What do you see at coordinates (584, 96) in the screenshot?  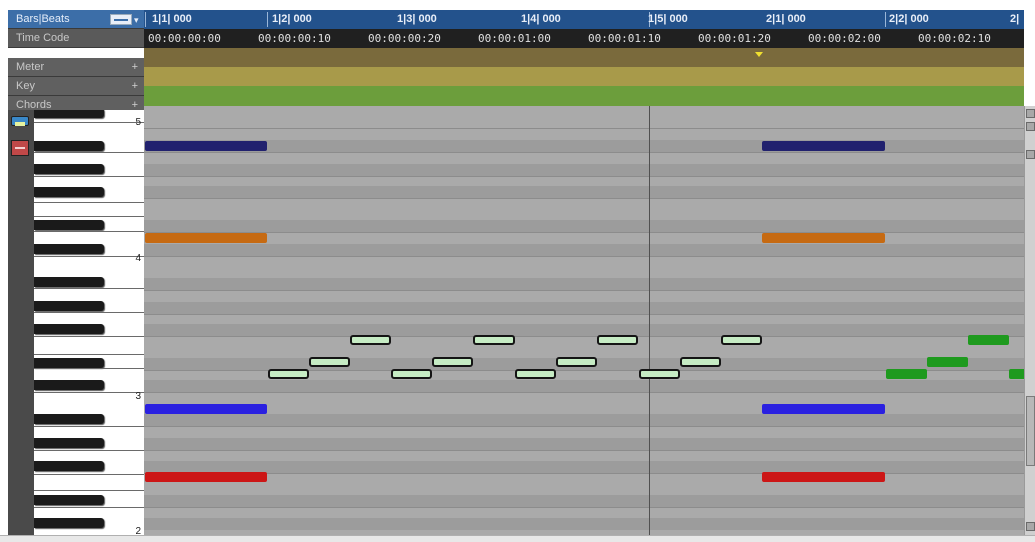 I see `chords-lane` at bounding box center [584, 96].